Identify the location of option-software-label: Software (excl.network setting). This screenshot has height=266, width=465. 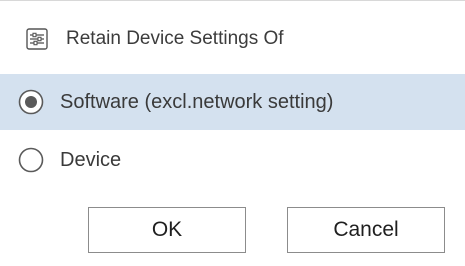
(197, 102).